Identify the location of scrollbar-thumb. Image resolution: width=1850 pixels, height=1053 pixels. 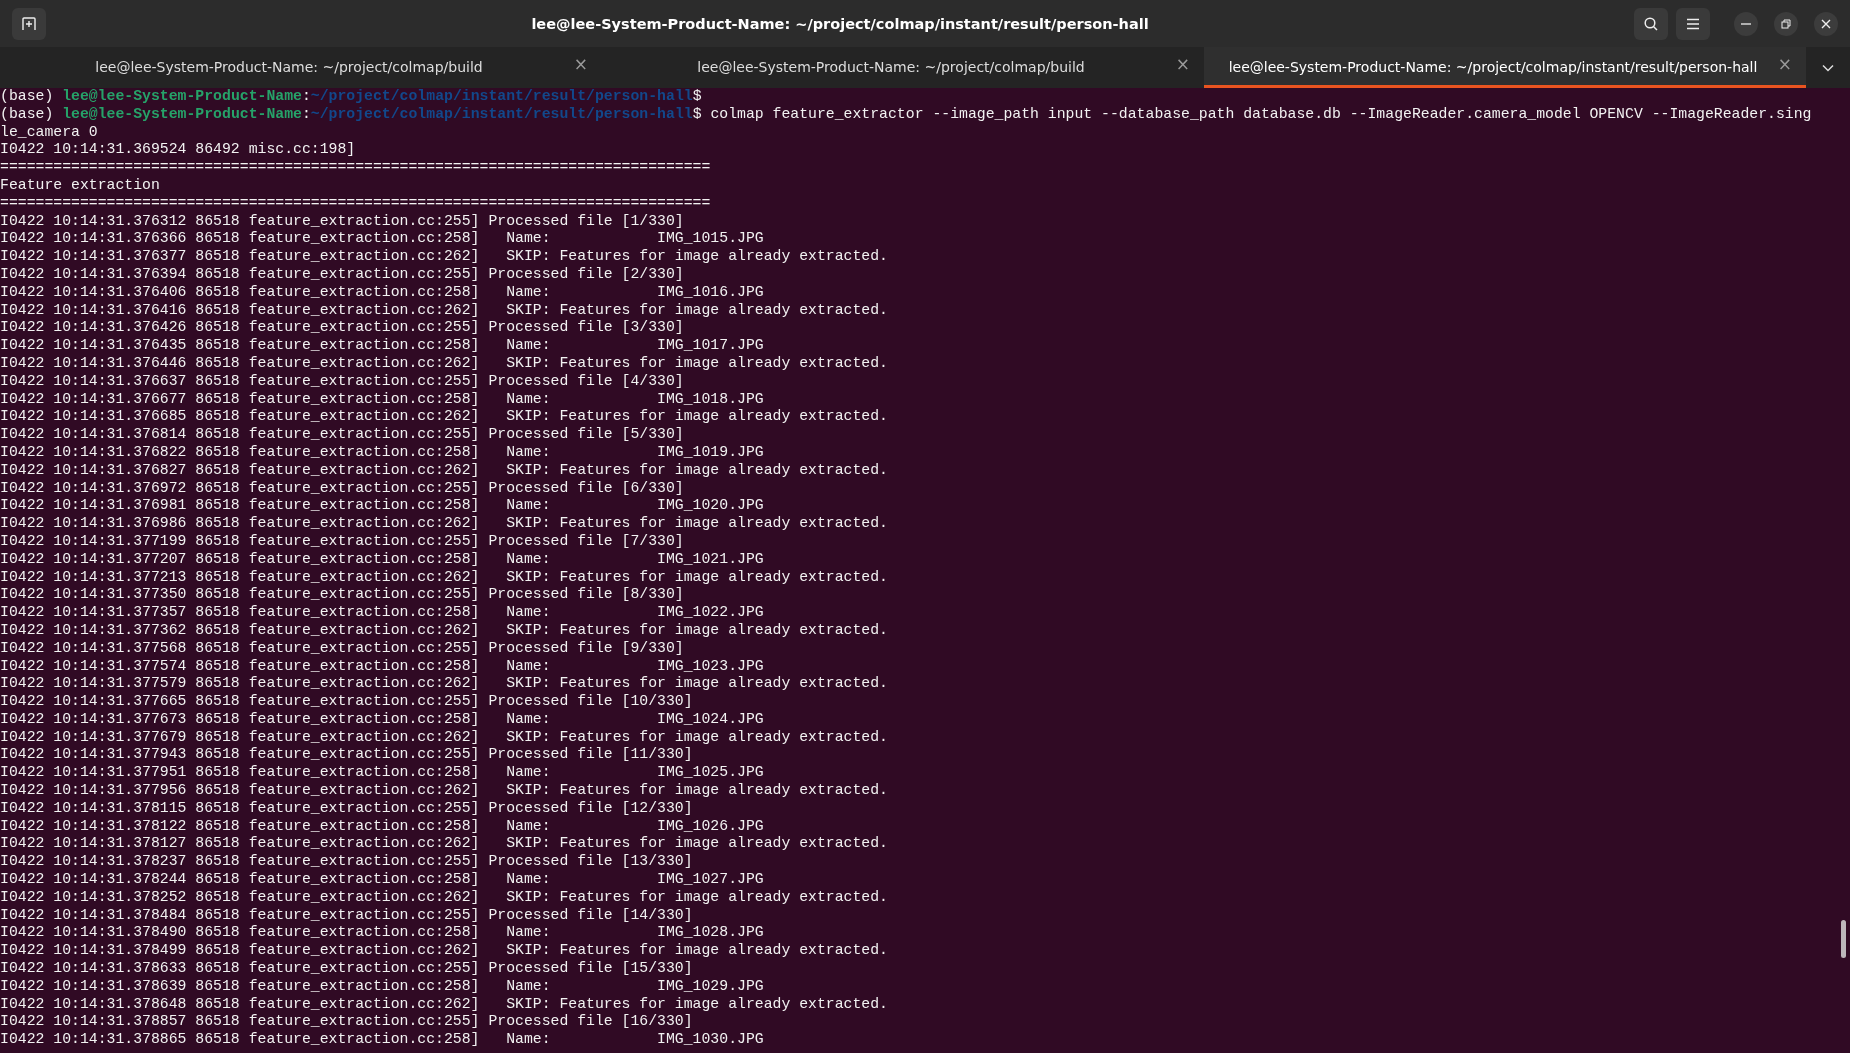
(1843, 939).